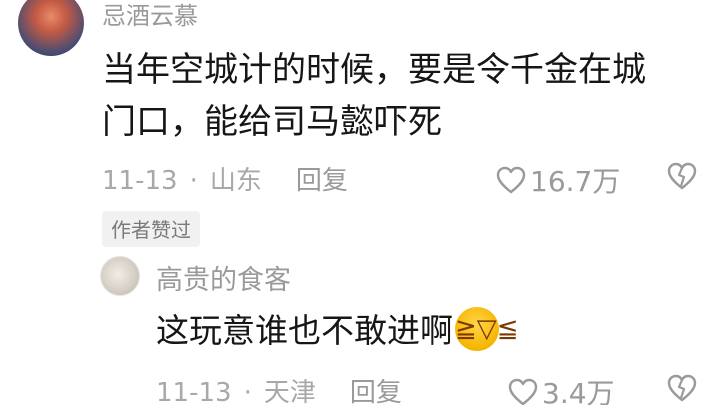 The height and width of the screenshot is (405, 720). I want to click on comment-date: 11-13, so click(140, 181).